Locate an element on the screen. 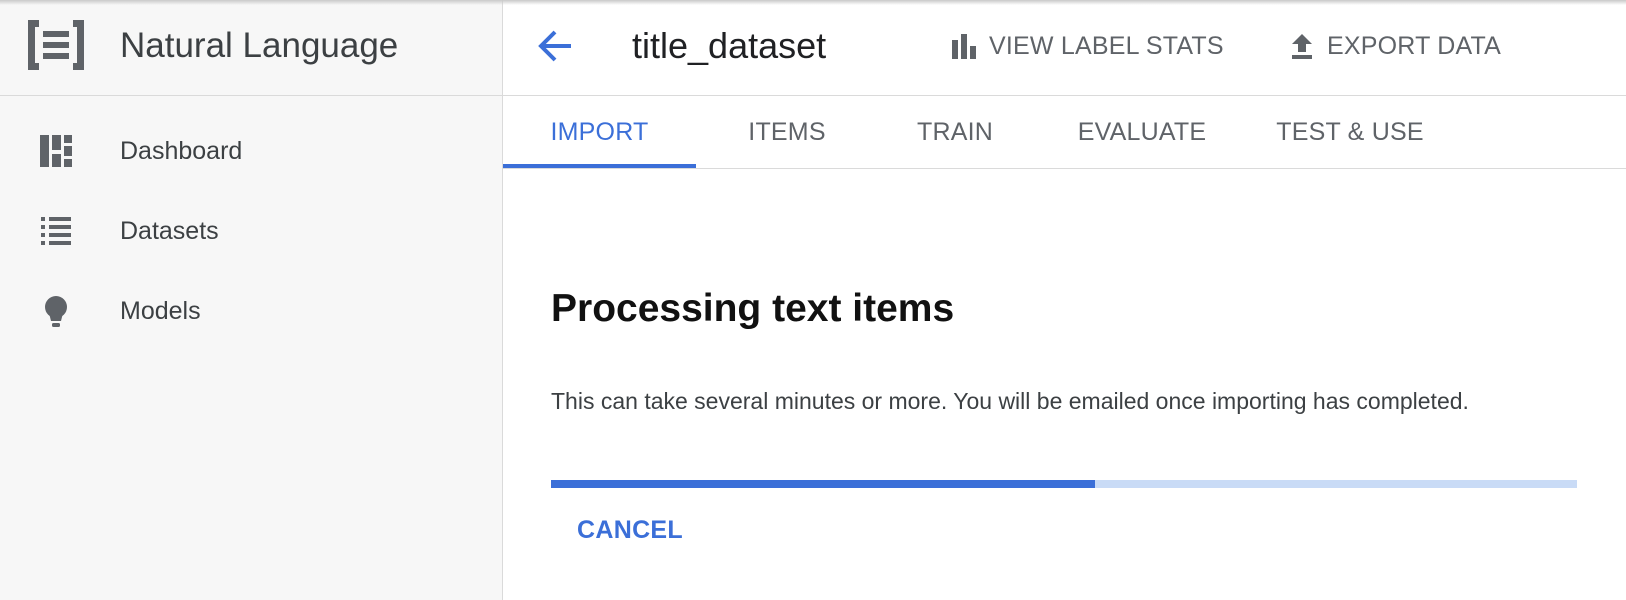 This screenshot has width=1626, height=600. export-data-button: EXPORT DATA is located at coordinates (1394, 46).